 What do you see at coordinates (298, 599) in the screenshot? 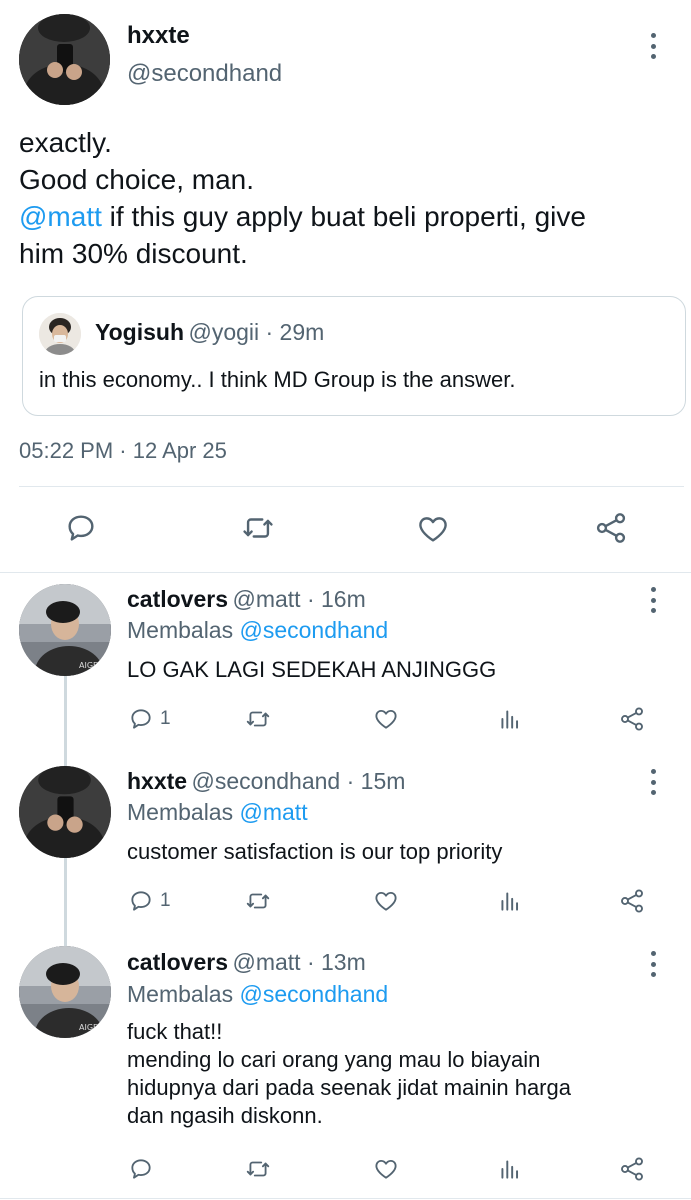
I see `reply-author-handle: @matt · 16m` at bounding box center [298, 599].